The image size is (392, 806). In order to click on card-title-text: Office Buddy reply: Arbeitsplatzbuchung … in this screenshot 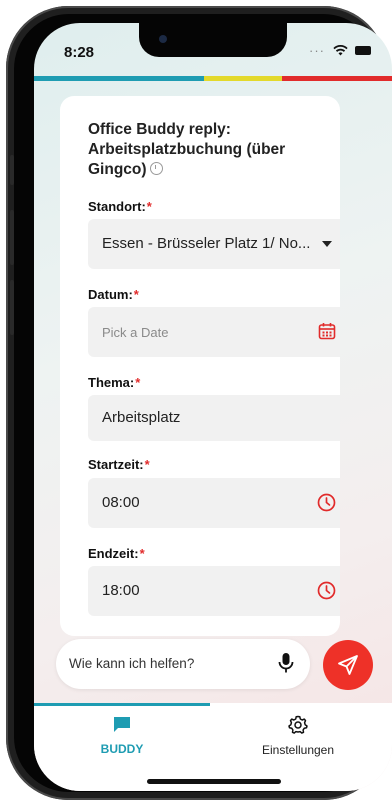, I will do `click(187, 149)`.